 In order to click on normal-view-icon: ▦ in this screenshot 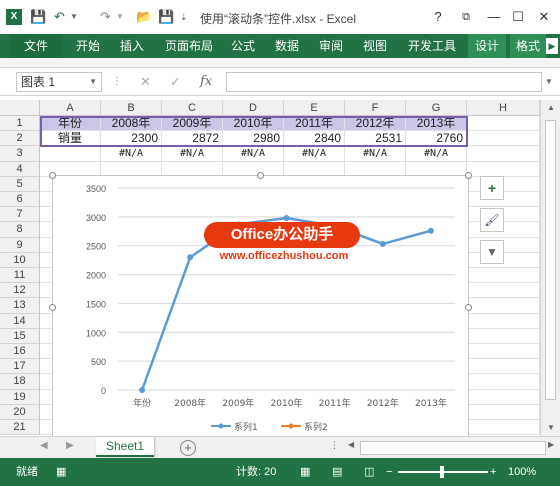, I will do `click(305, 472)`.